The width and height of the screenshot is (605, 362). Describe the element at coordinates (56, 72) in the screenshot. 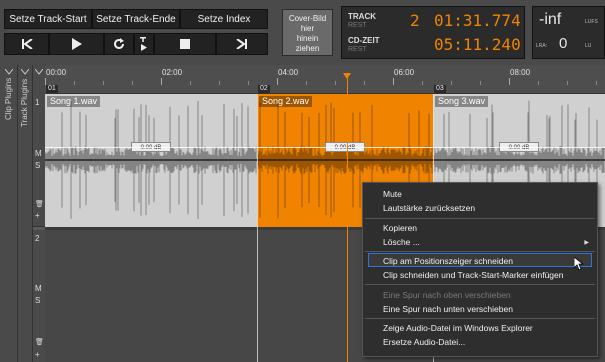

I see `ruler-label: 00:00` at that location.